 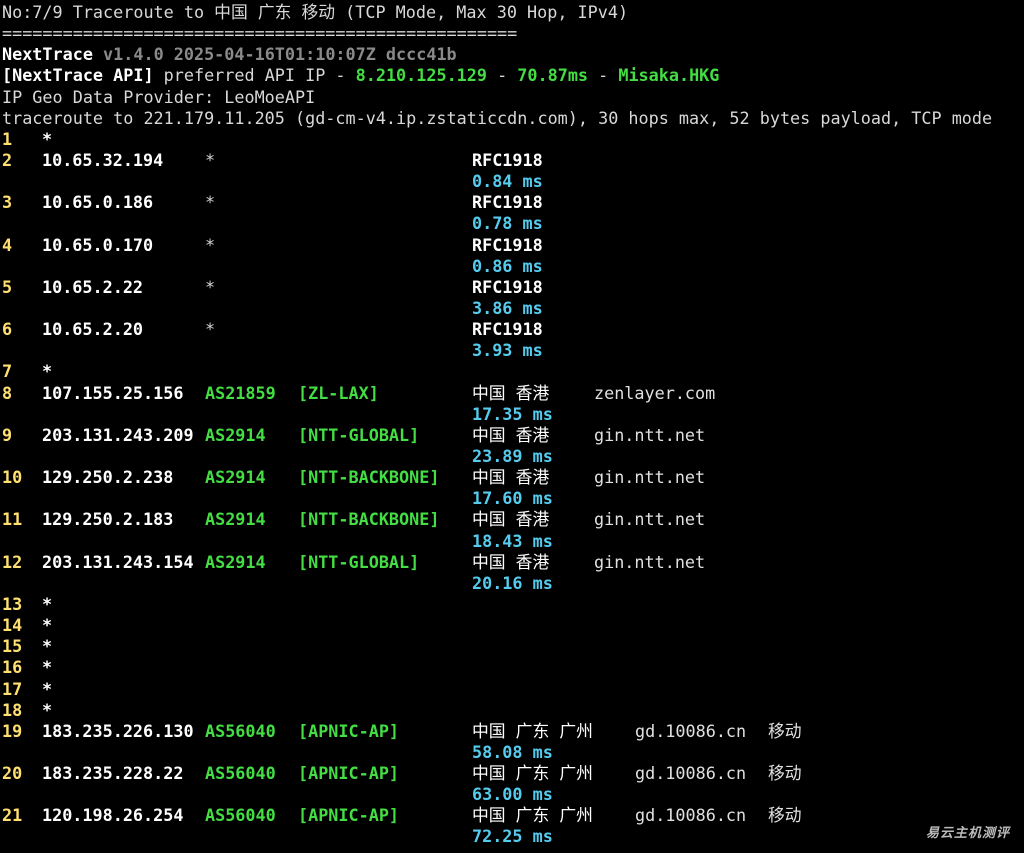 I want to click on hop-rtt: 3.93 ms, so click(x=507, y=350).